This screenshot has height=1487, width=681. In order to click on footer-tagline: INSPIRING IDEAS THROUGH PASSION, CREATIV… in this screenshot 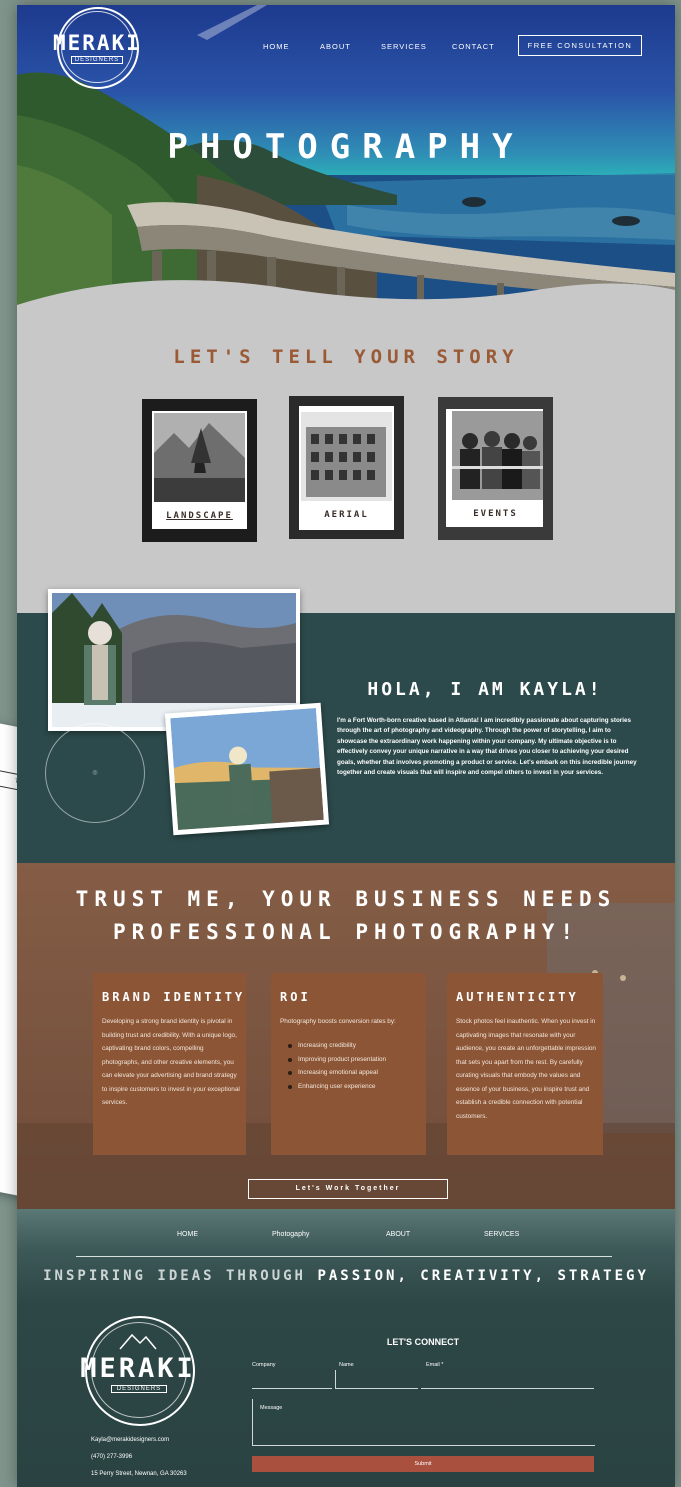, I will do `click(346, 1276)`.